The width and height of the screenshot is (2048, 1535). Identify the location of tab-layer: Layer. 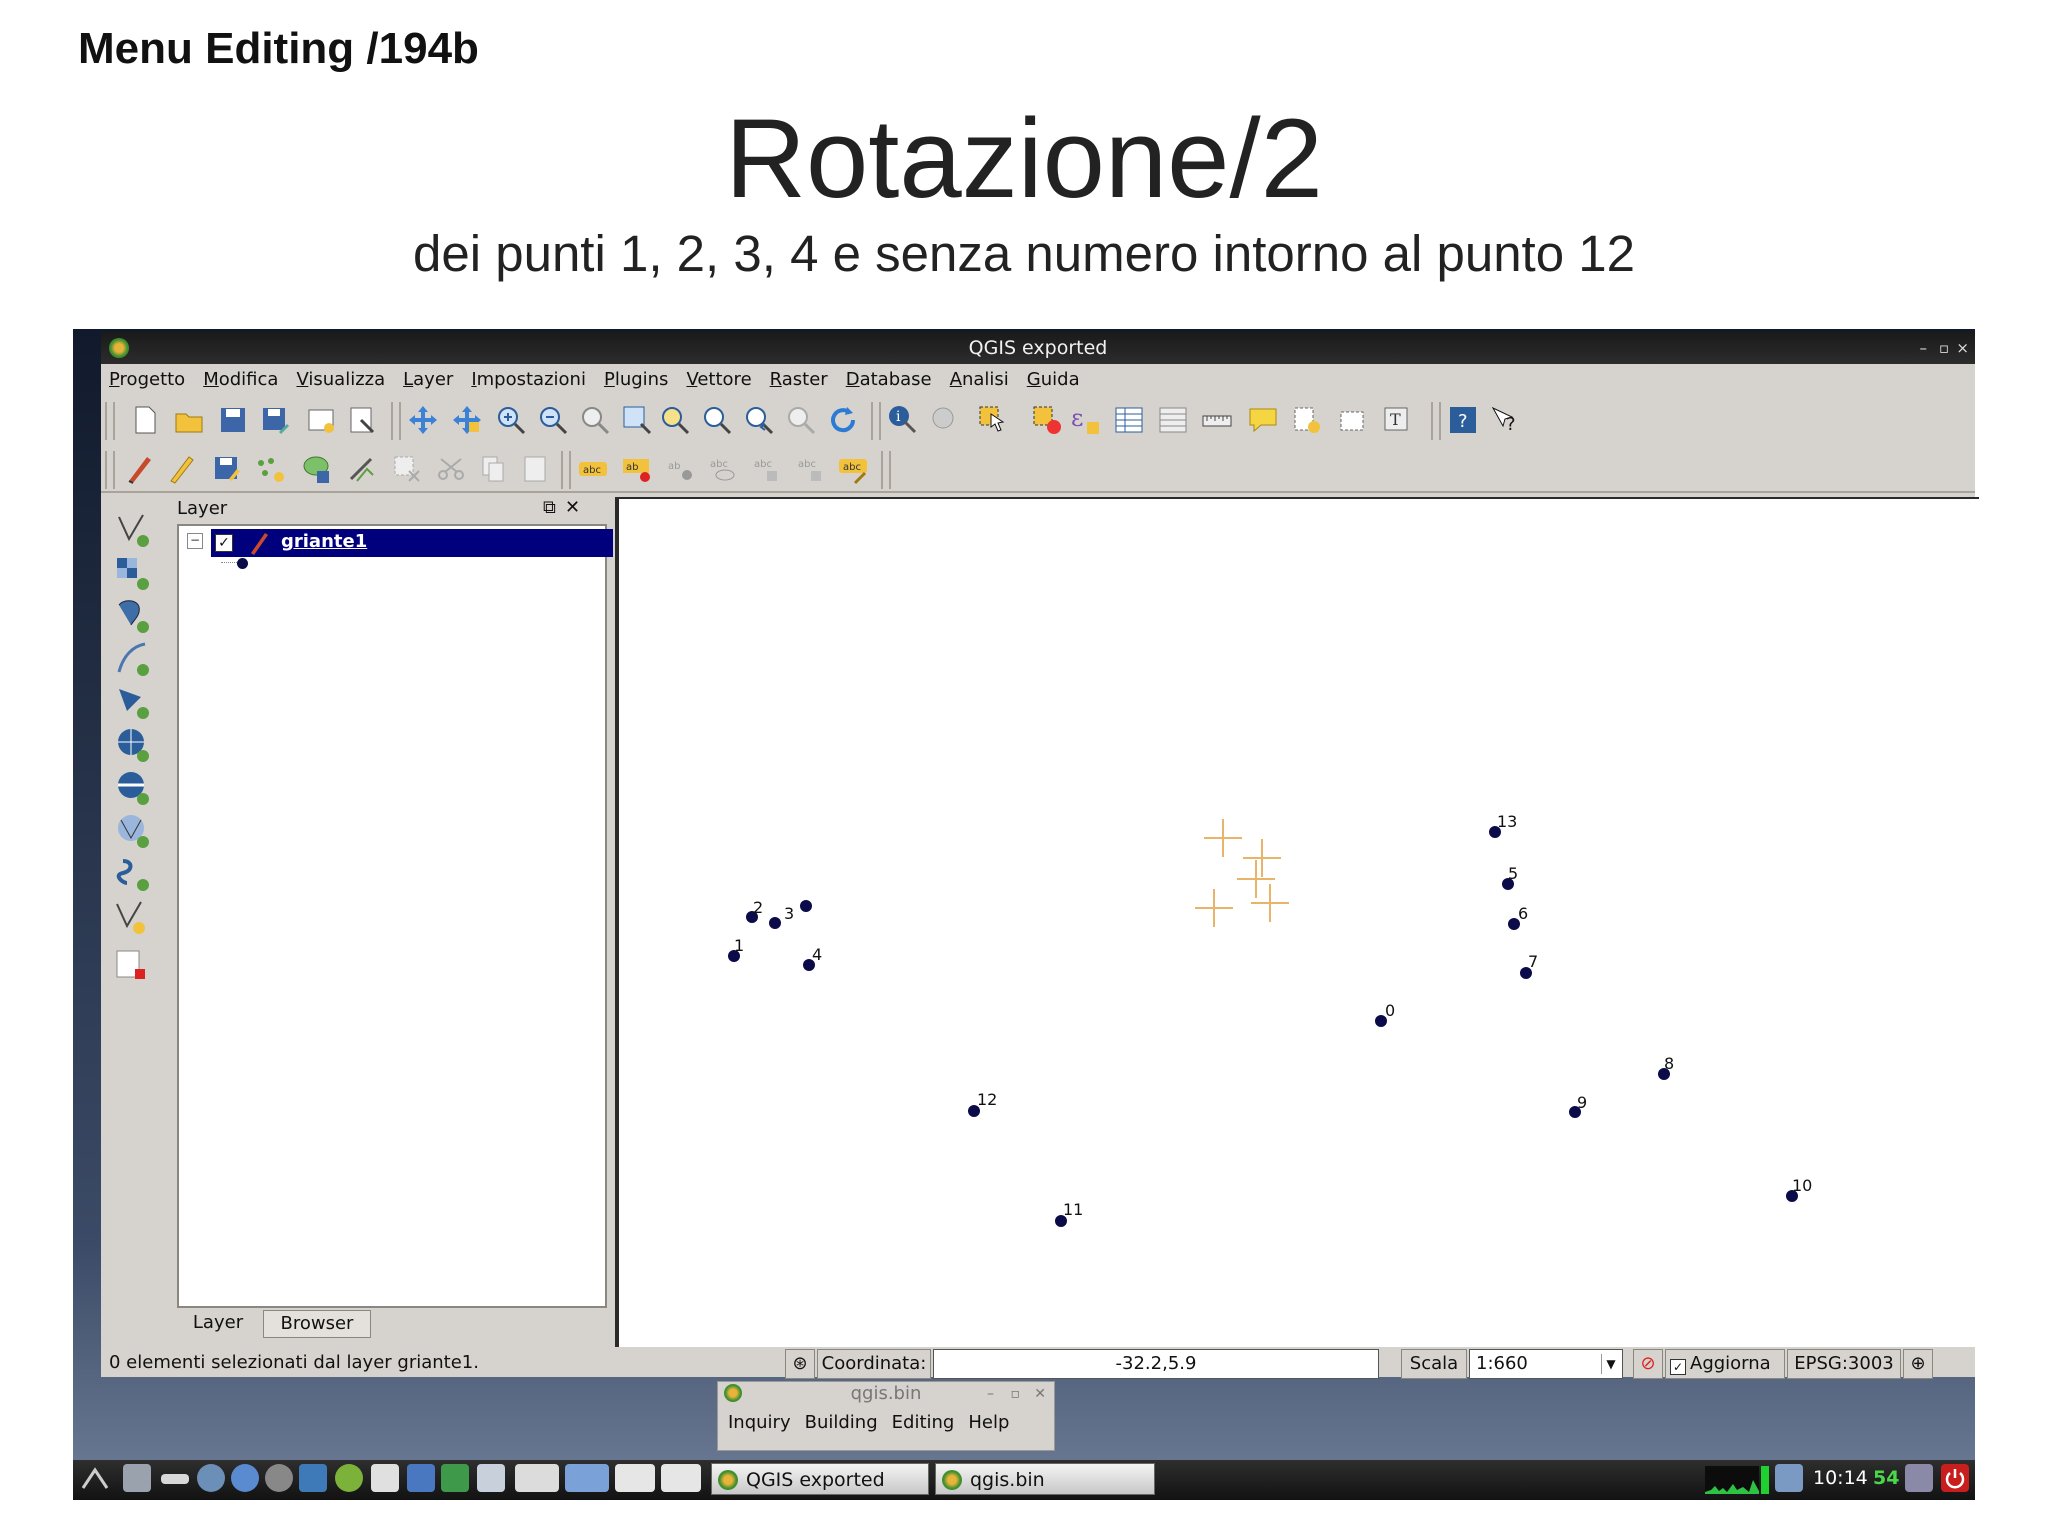
(218, 1323).